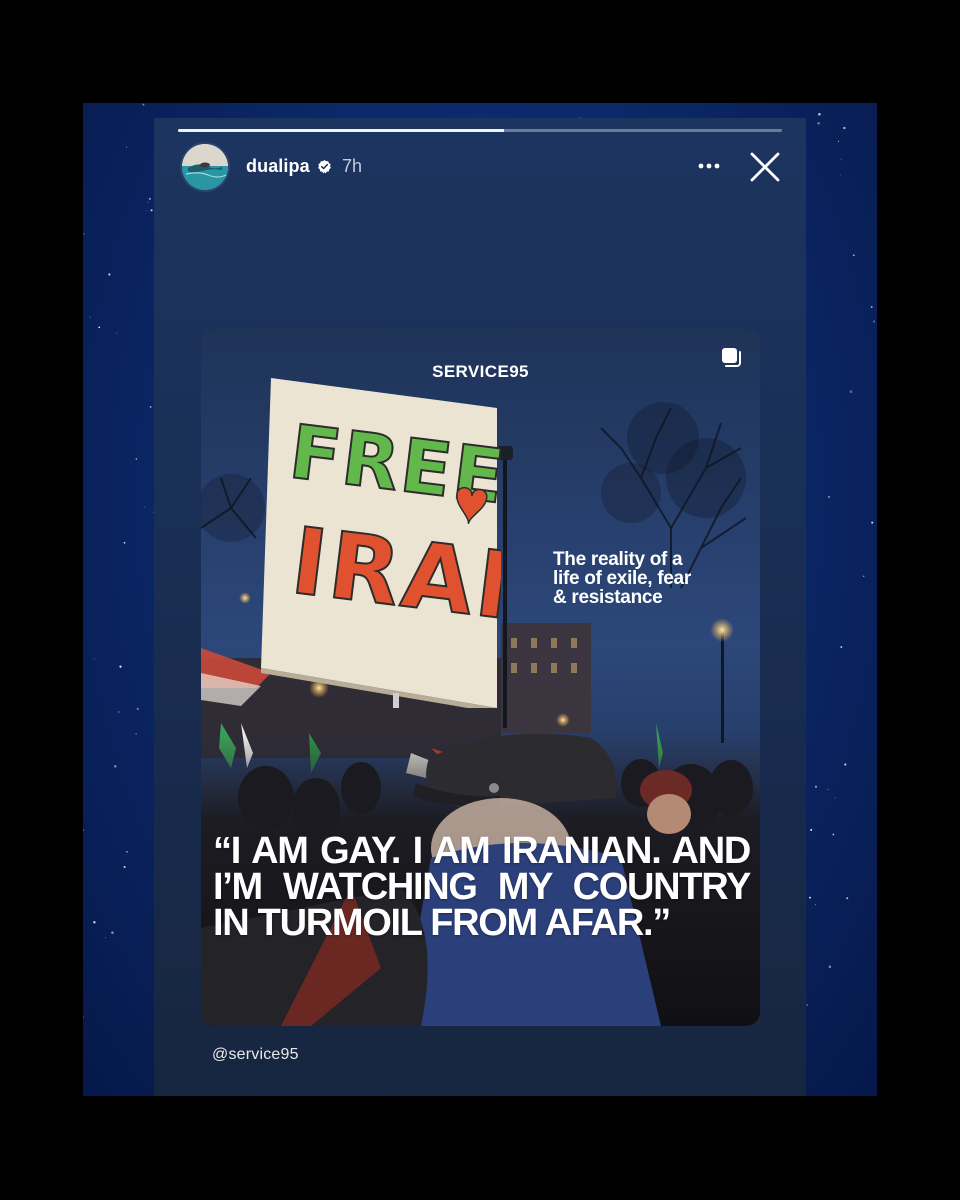 The height and width of the screenshot is (1200, 960). I want to click on story-username: dualipa, so click(278, 166).